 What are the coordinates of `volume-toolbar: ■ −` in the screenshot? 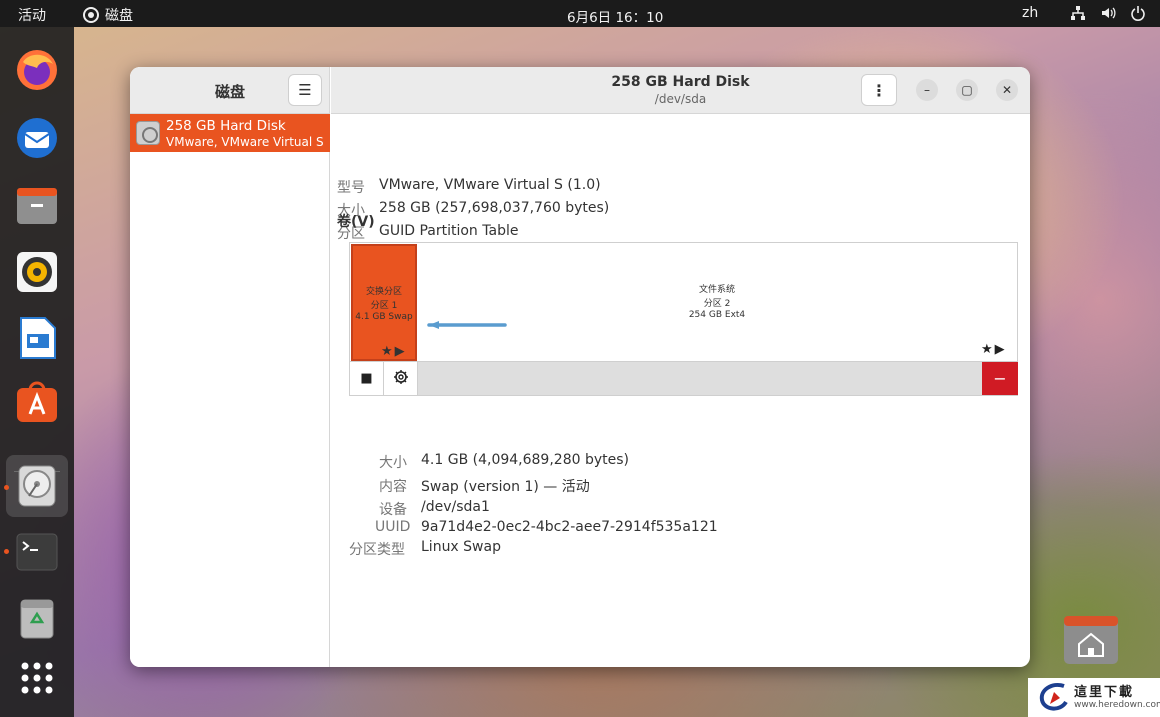 It's located at (683, 379).